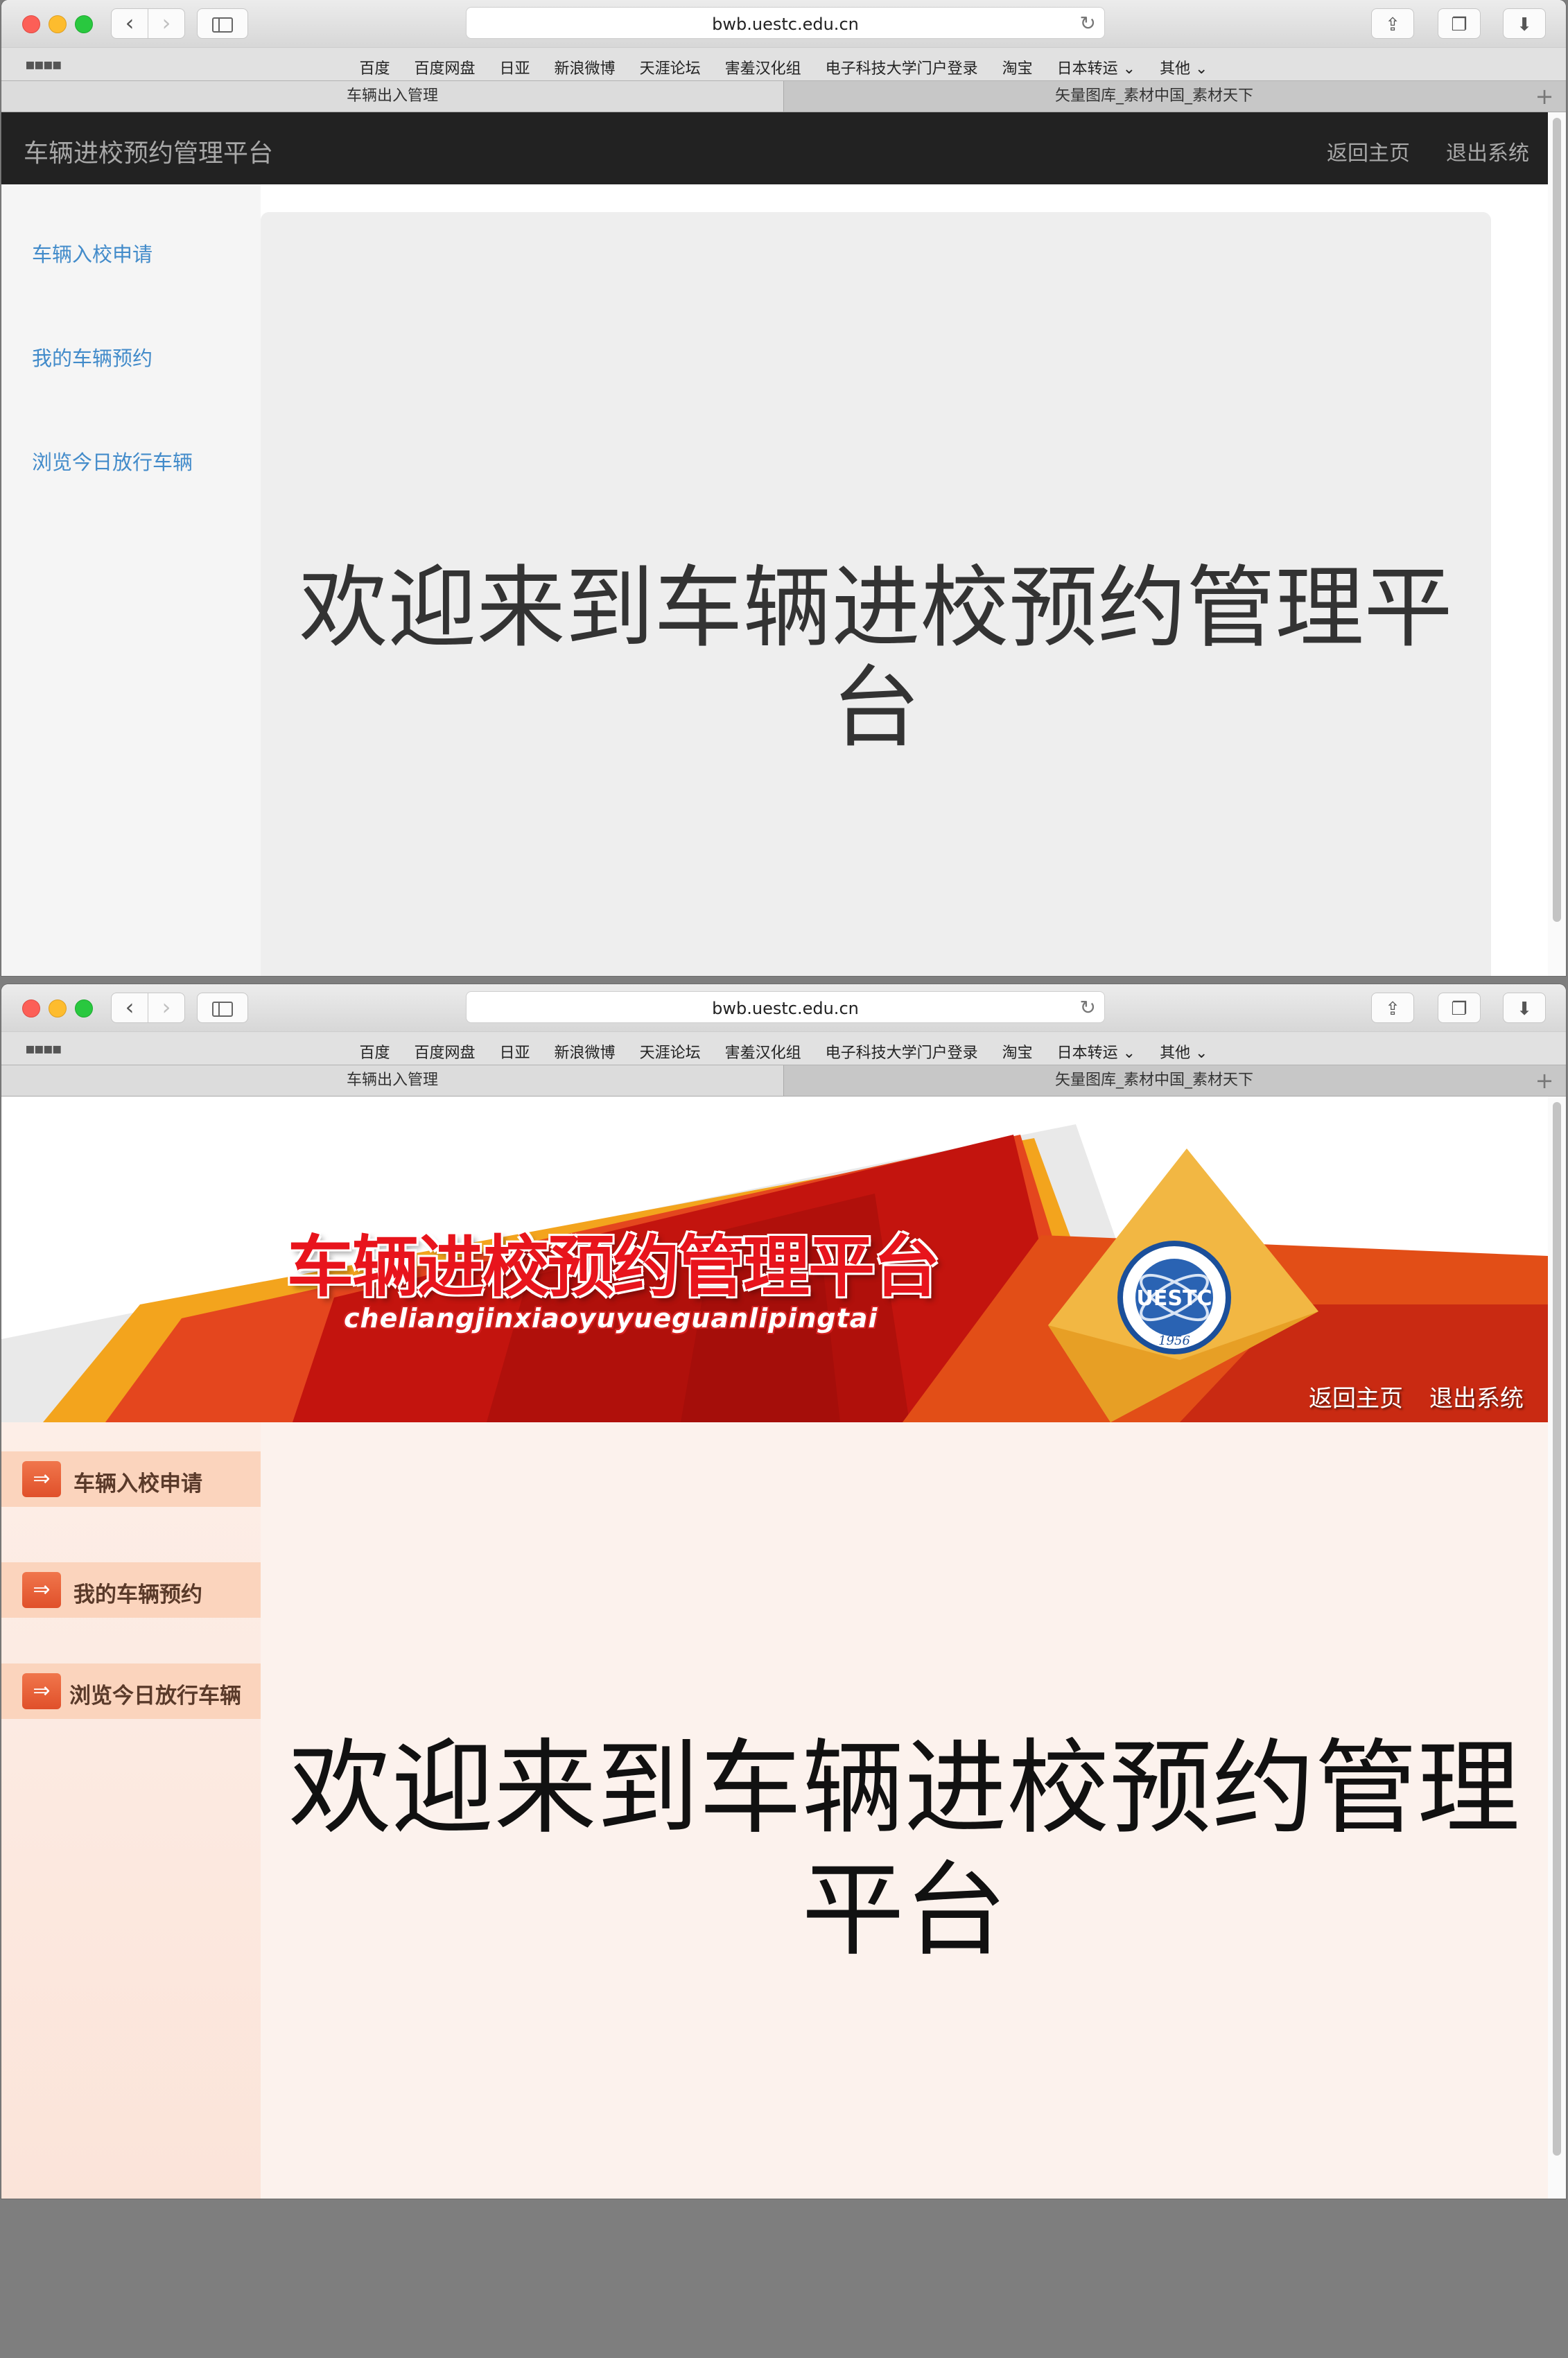 The width and height of the screenshot is (1568, 2358). I want to click on top-navbar: 车辆进校预约管理平台 返回主页 退出系统, so click(774, 148).